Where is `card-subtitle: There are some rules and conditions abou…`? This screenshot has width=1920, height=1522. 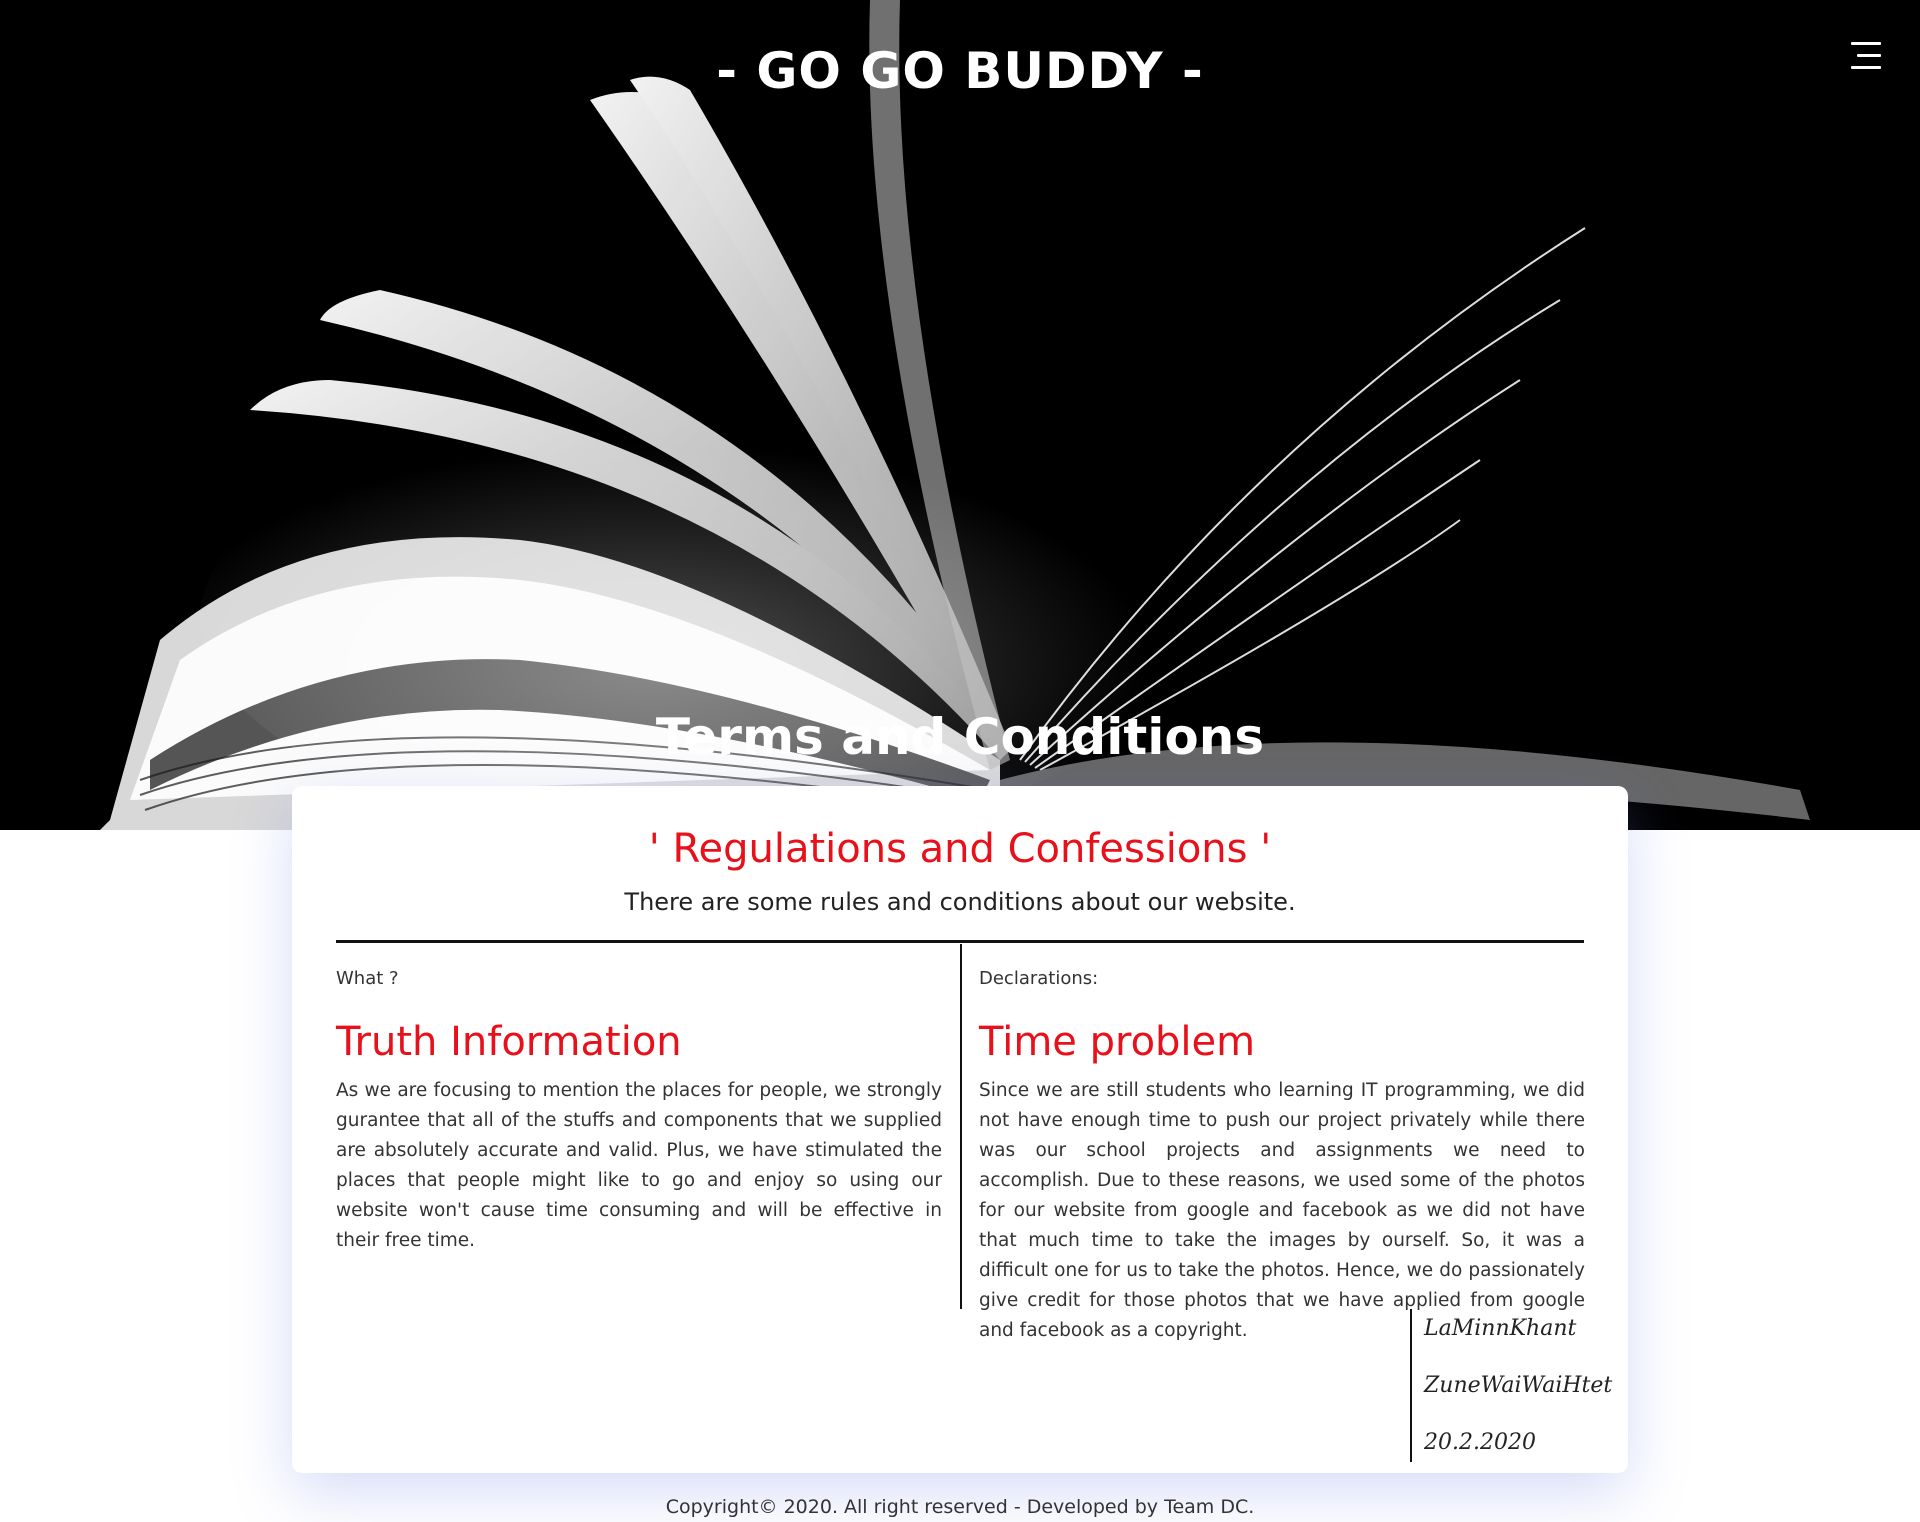
card-subtitle: There are some rules and conditions abou… is located at coordinates (960, 902).